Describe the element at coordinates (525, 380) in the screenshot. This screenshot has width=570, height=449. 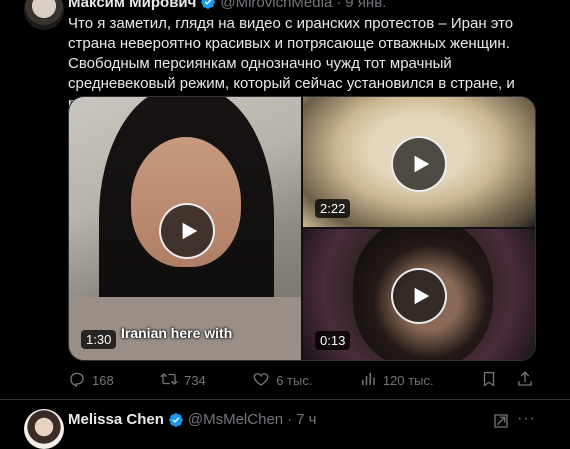
I see `share-icon` at that location.